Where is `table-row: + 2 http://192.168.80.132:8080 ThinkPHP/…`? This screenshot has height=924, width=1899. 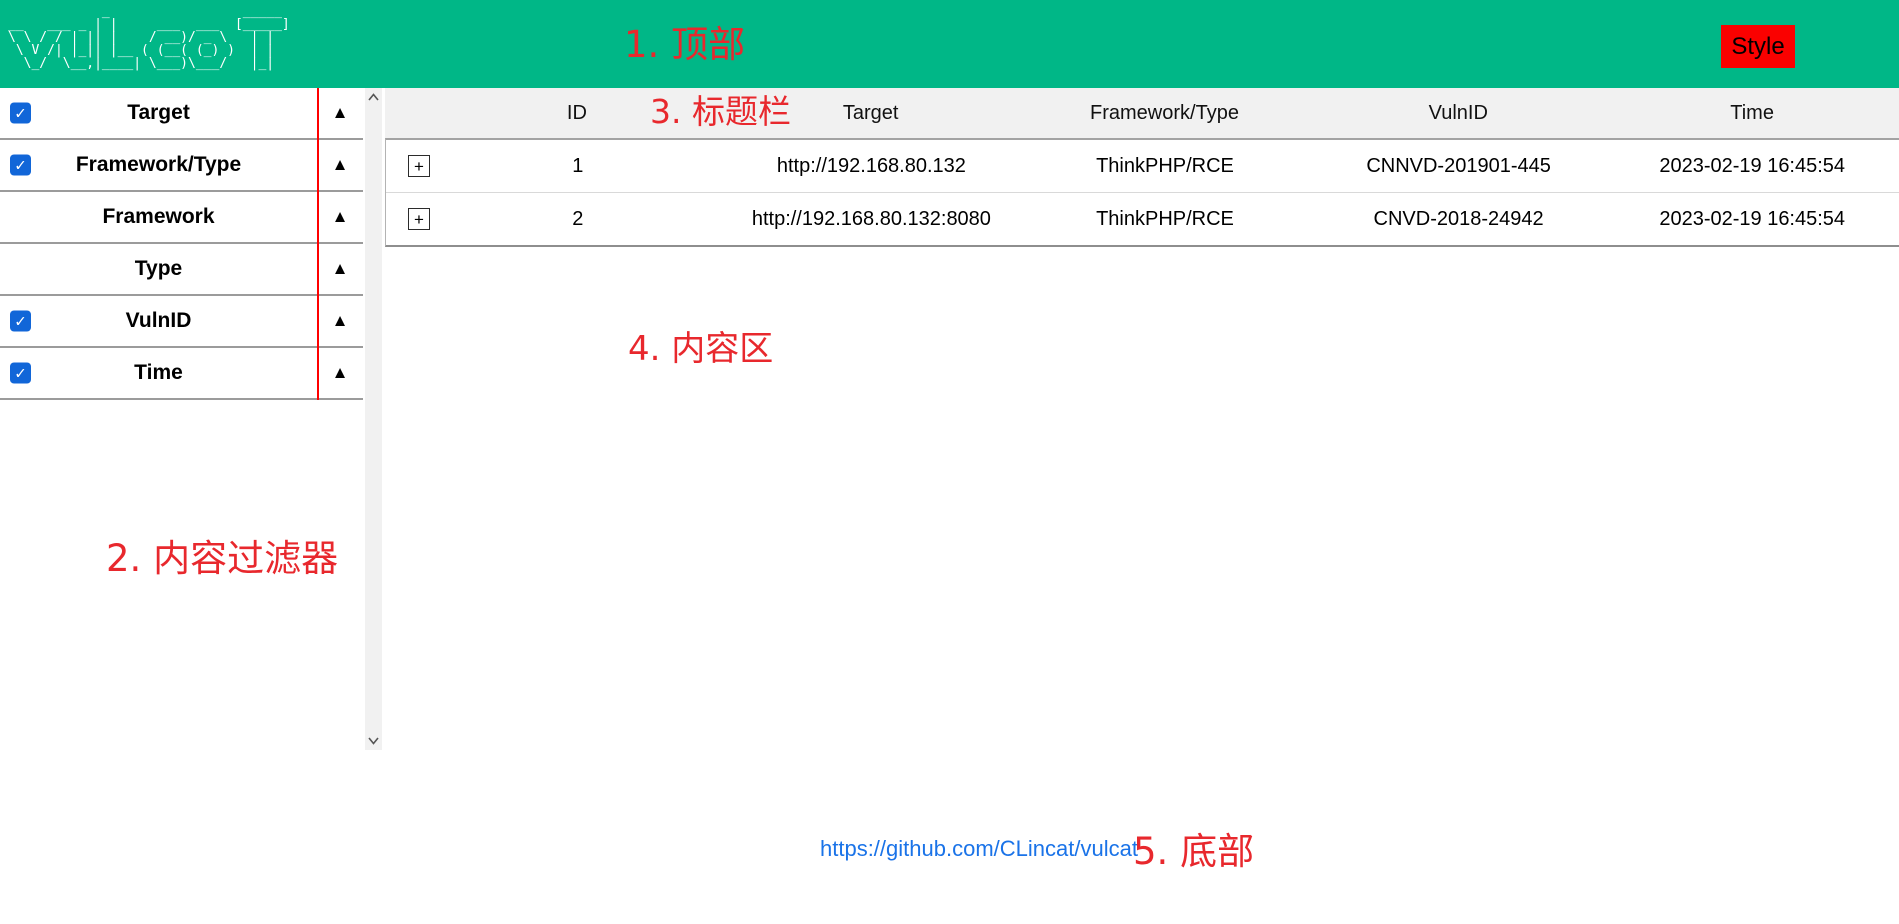 table-row: + 2 http://192.168.80.132:8080 ThinkPHP/… is located at coordinates (1142, 218).